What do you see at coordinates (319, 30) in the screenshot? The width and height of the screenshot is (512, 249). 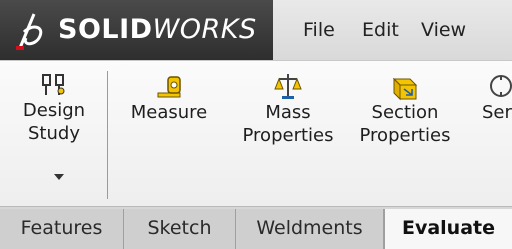 I see `menu-file: File` at bounding box center [319, 30].